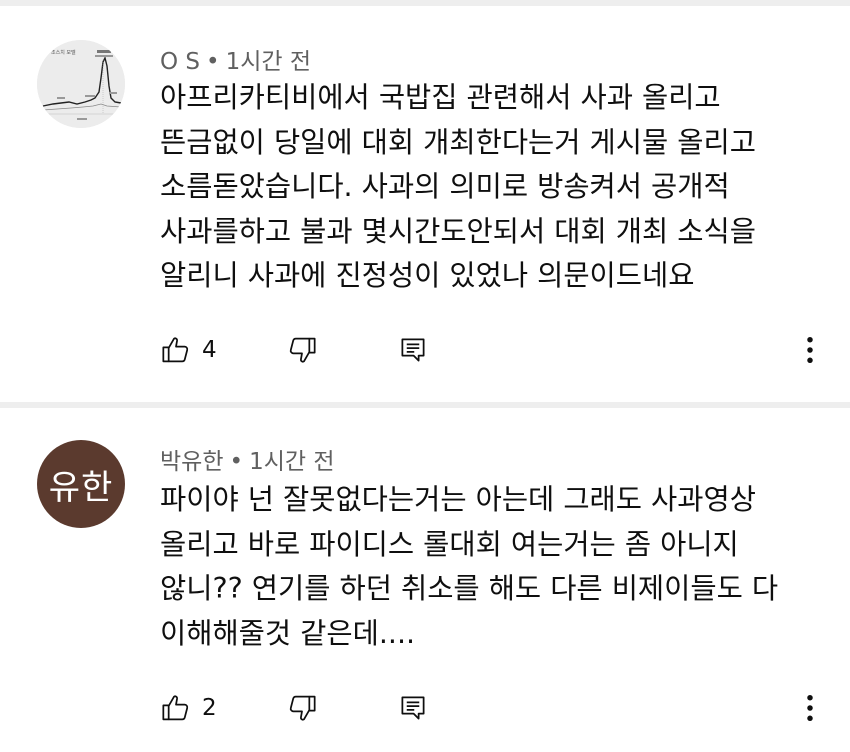  I want to click on comment-actions: 4, so click(425, 350).